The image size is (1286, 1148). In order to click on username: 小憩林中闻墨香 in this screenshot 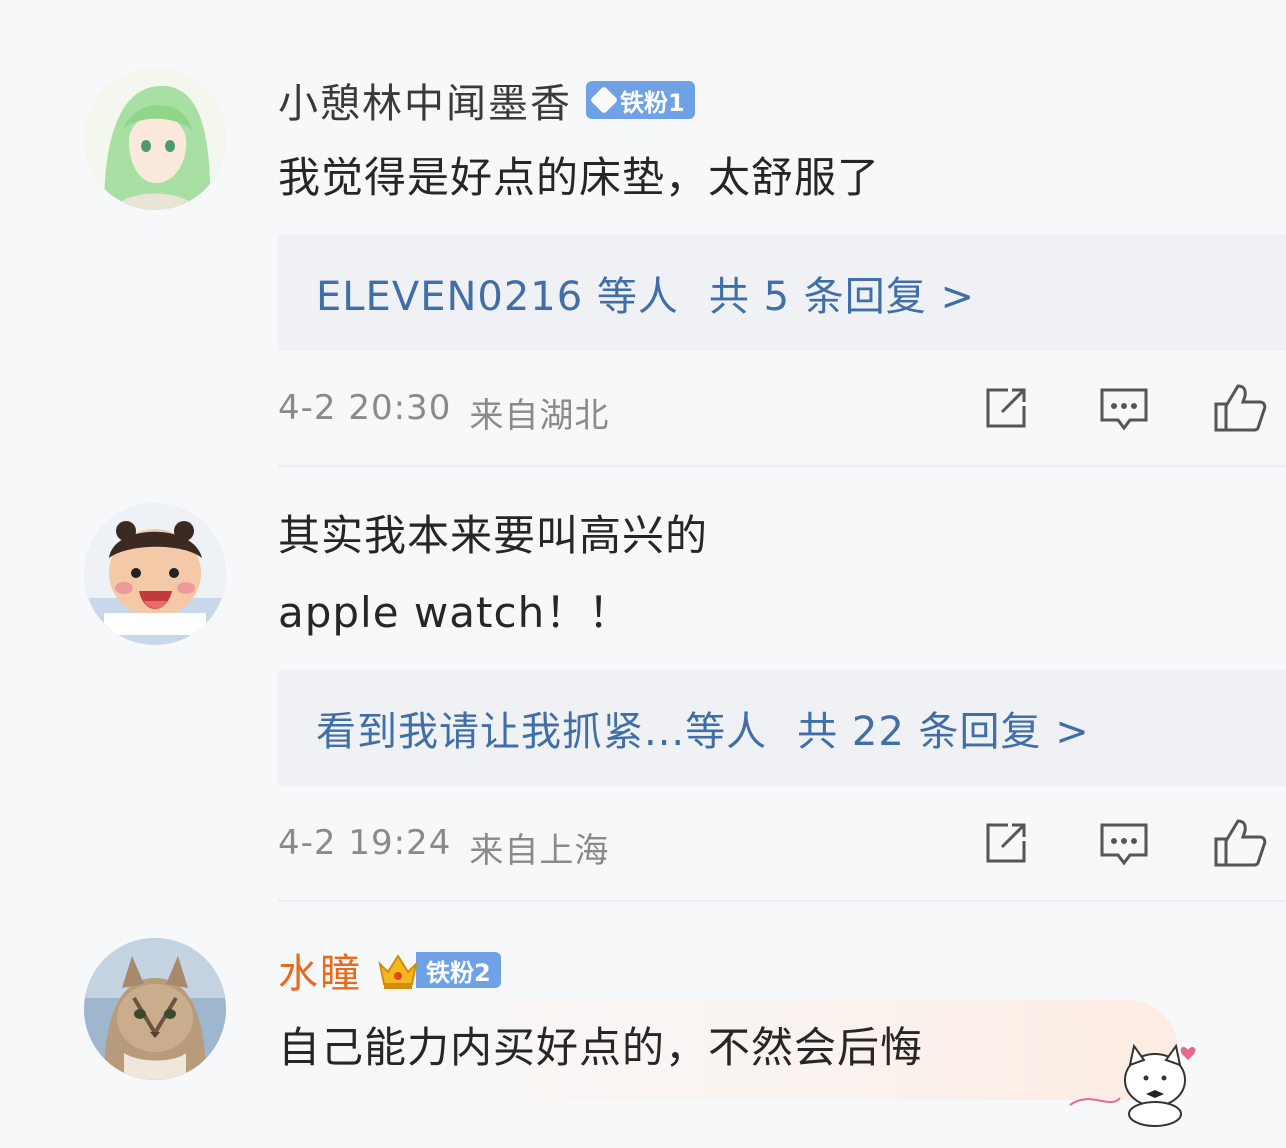, I will do `click(425, 100)`.